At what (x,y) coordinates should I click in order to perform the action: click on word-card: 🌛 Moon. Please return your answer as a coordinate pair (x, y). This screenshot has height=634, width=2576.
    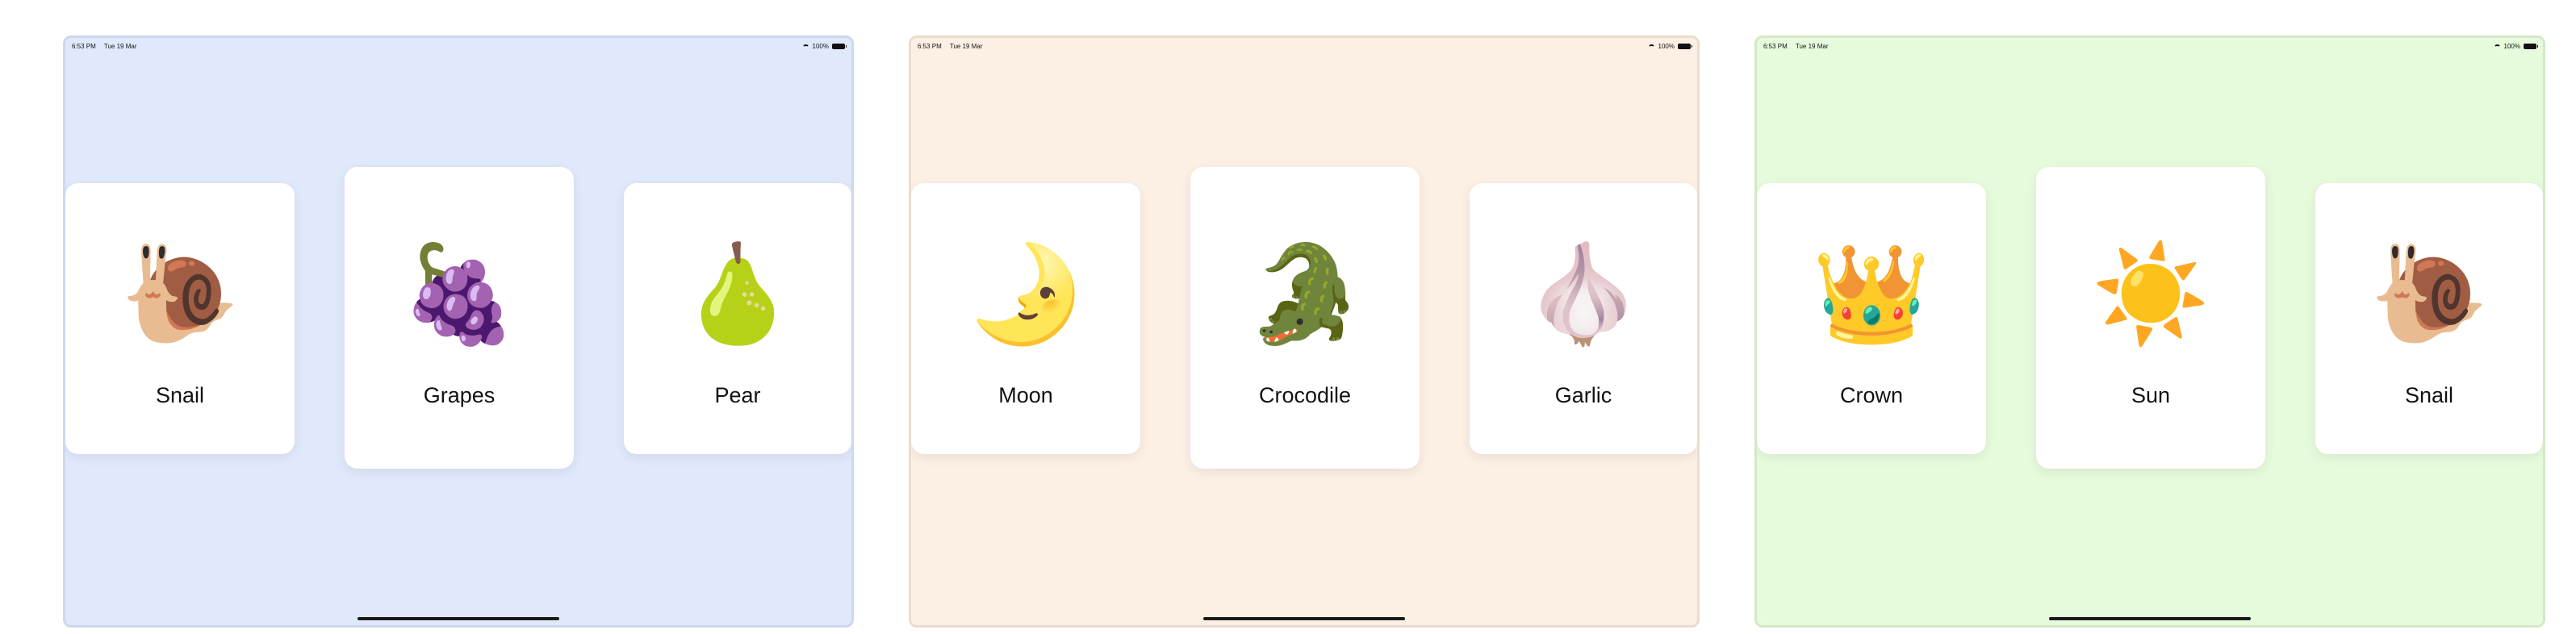
    Looking at the image, I should click on (1025, 319).